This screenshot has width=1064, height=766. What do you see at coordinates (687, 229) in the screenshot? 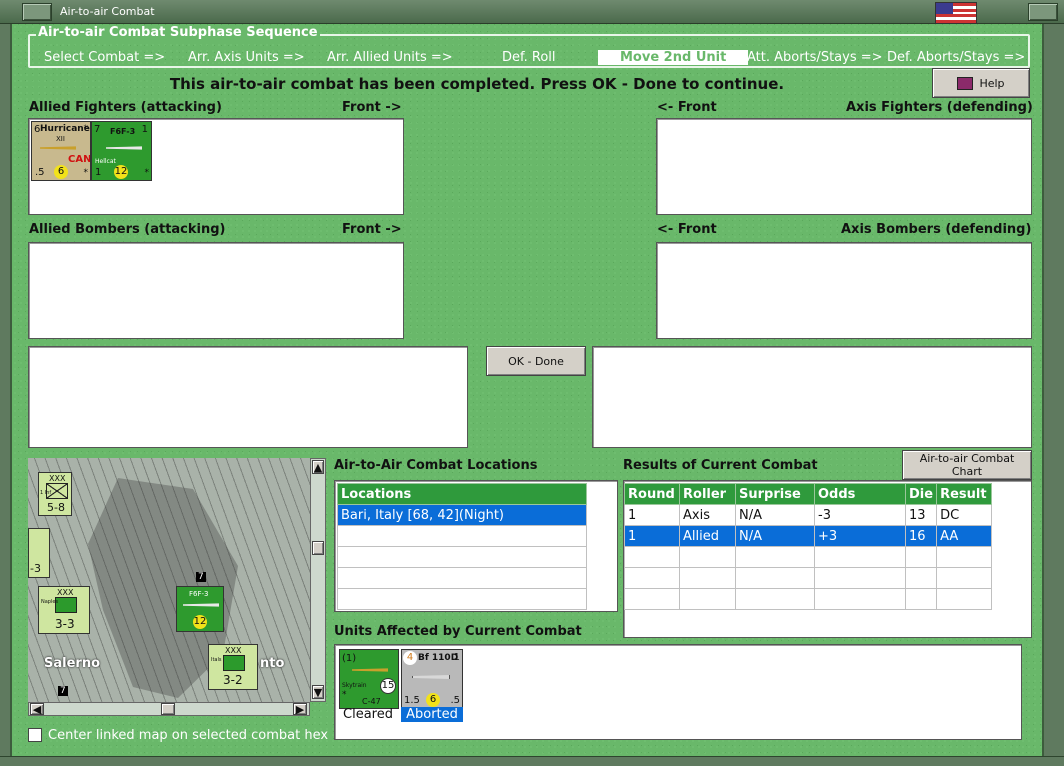
I see `axis-bombers-front: <- Front` at bounding box center [687, 229].